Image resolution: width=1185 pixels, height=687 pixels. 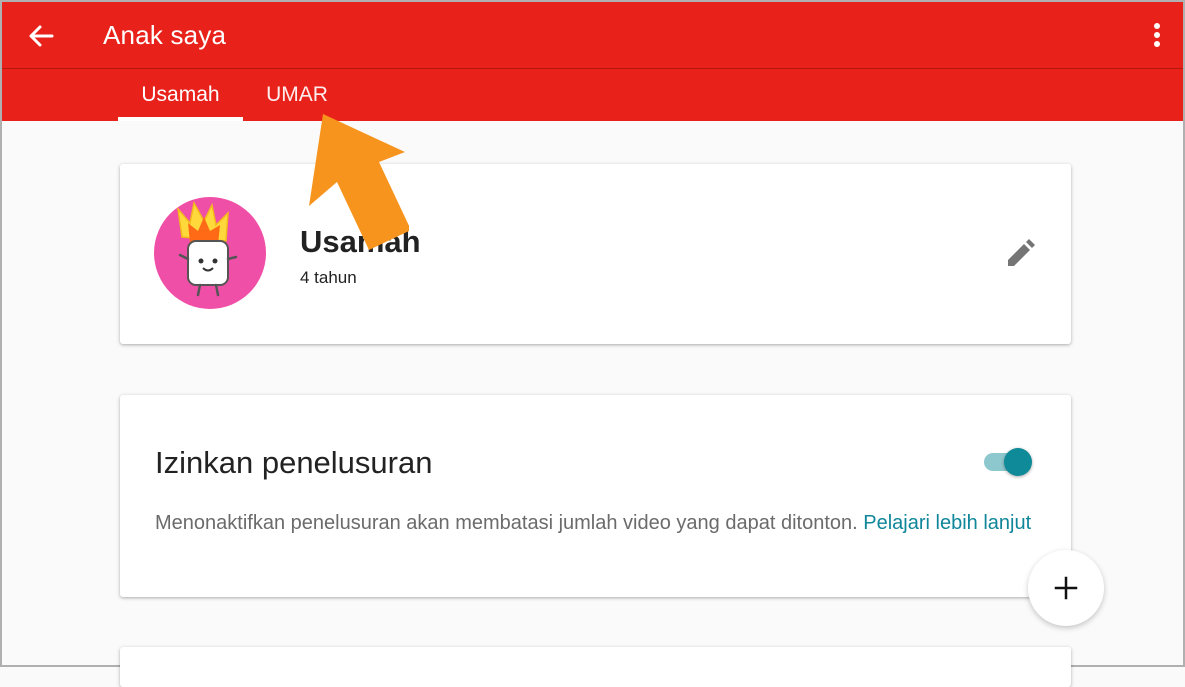 What do you see at coordinates (294, 462) in the screenshot?
I see `allow-search-title: Izinkan penelusuran` at bounding box center [294, 462].